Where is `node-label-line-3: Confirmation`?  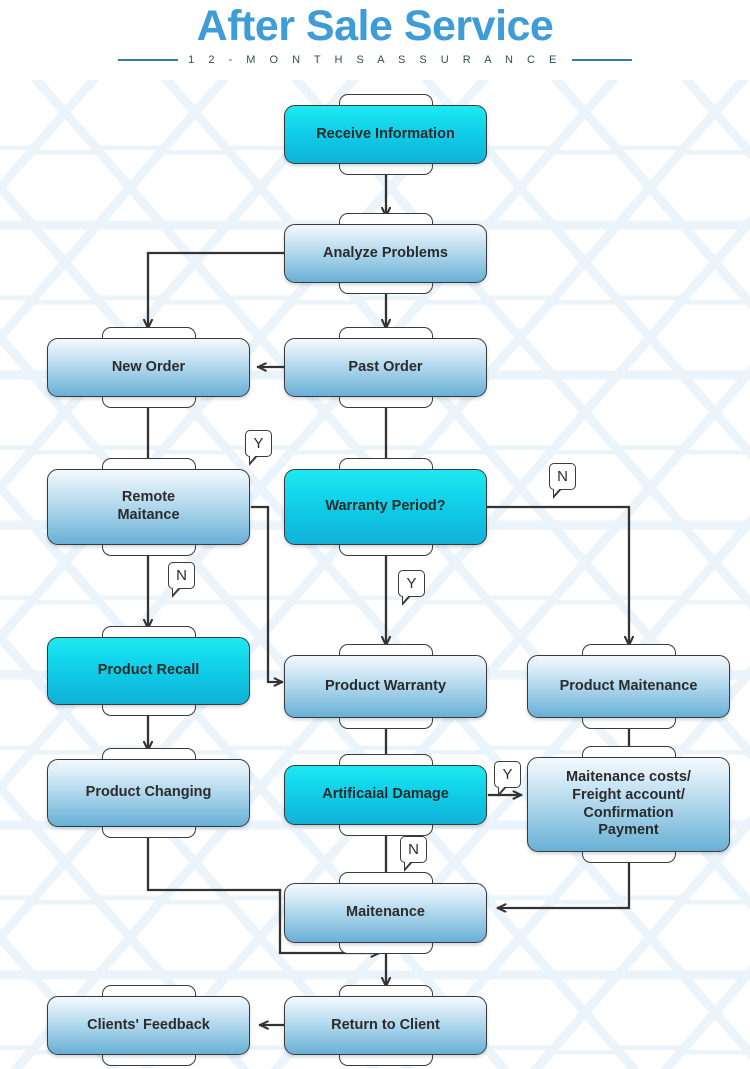 node-label-line-3: Confirmation is located at coordinates (628, 812).